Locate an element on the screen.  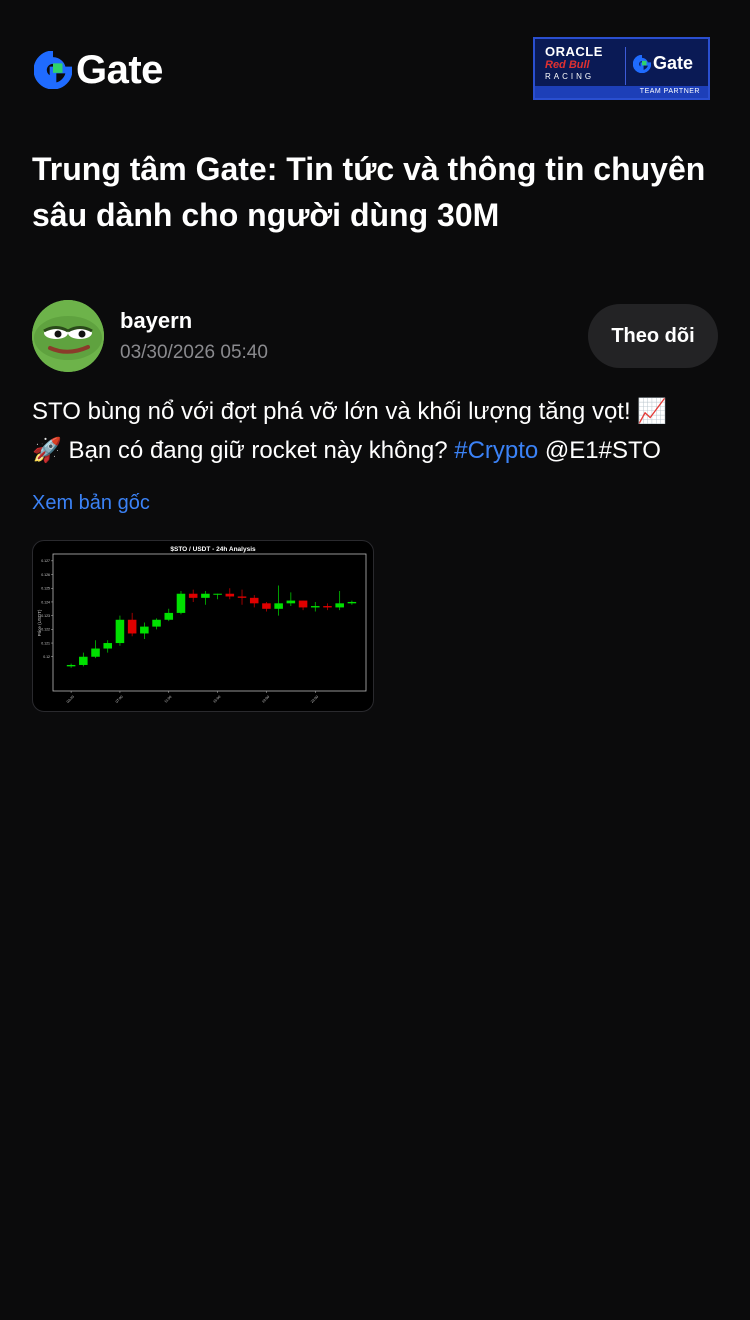
hashtag-link: #Crypto is located at coordinates (496, 450).